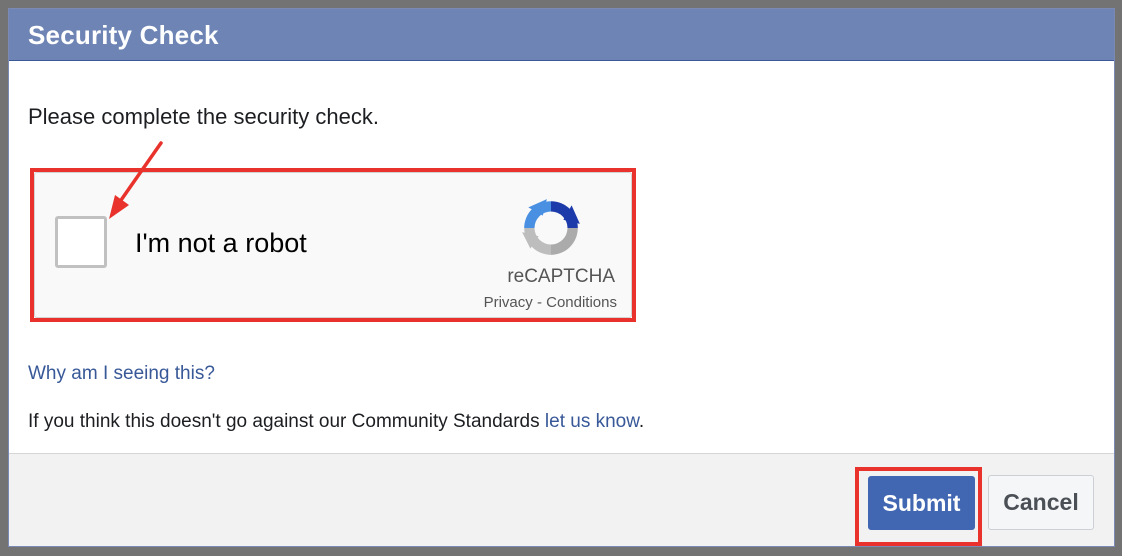 This screenshot has height=556, width=1122. What do you see at coordinates (121, 374) in the screenshot?
I see `why-am-i-seeing-this-link: Why am I seeing this?` at bounding box center [121, 374].